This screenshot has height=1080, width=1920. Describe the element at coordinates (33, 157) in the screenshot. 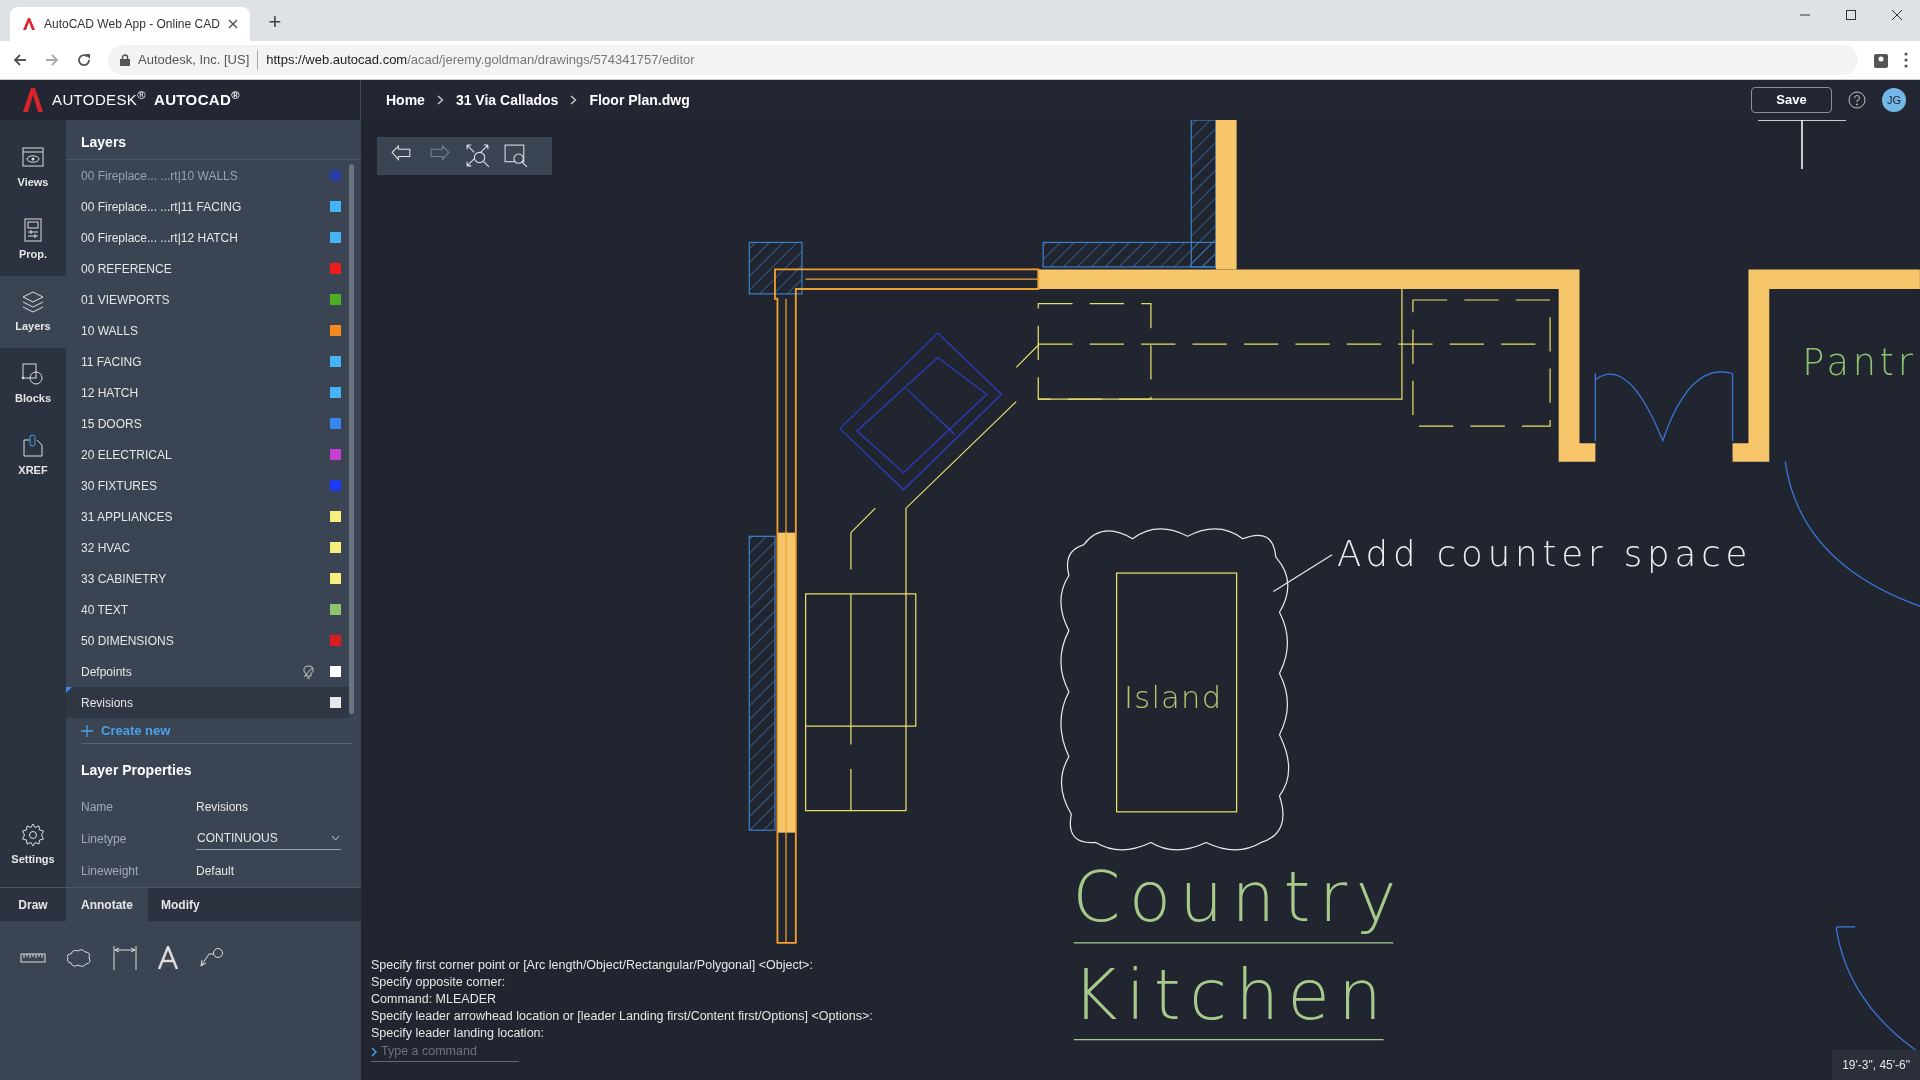

I see `views-icon` at that location.